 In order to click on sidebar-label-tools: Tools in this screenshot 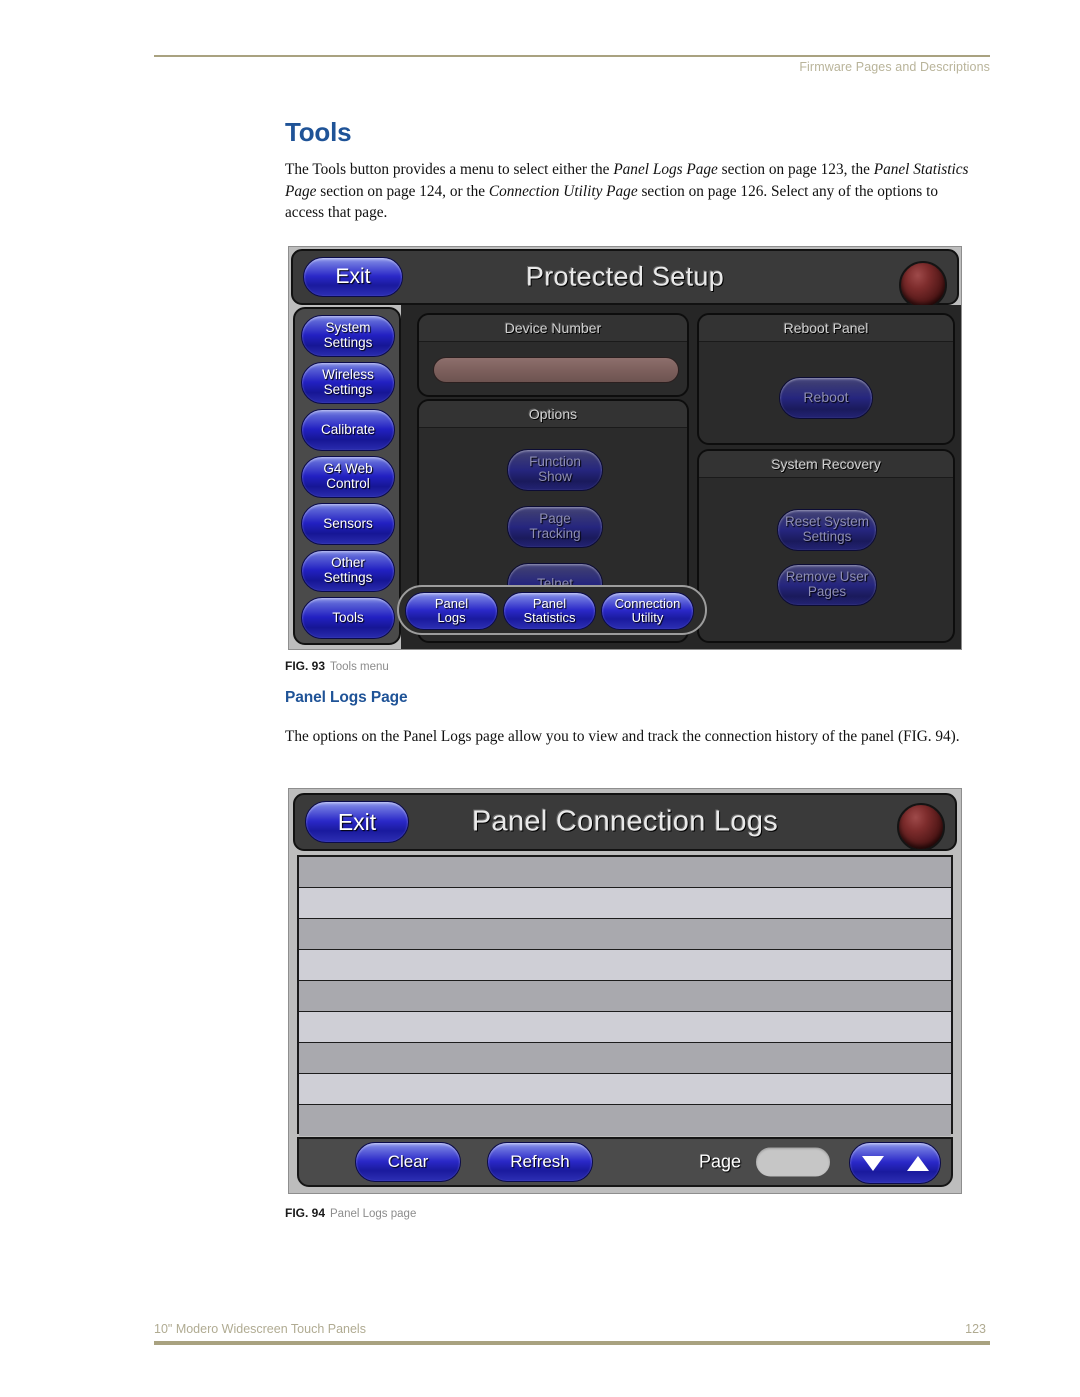, I will do `click(348, 617)`.